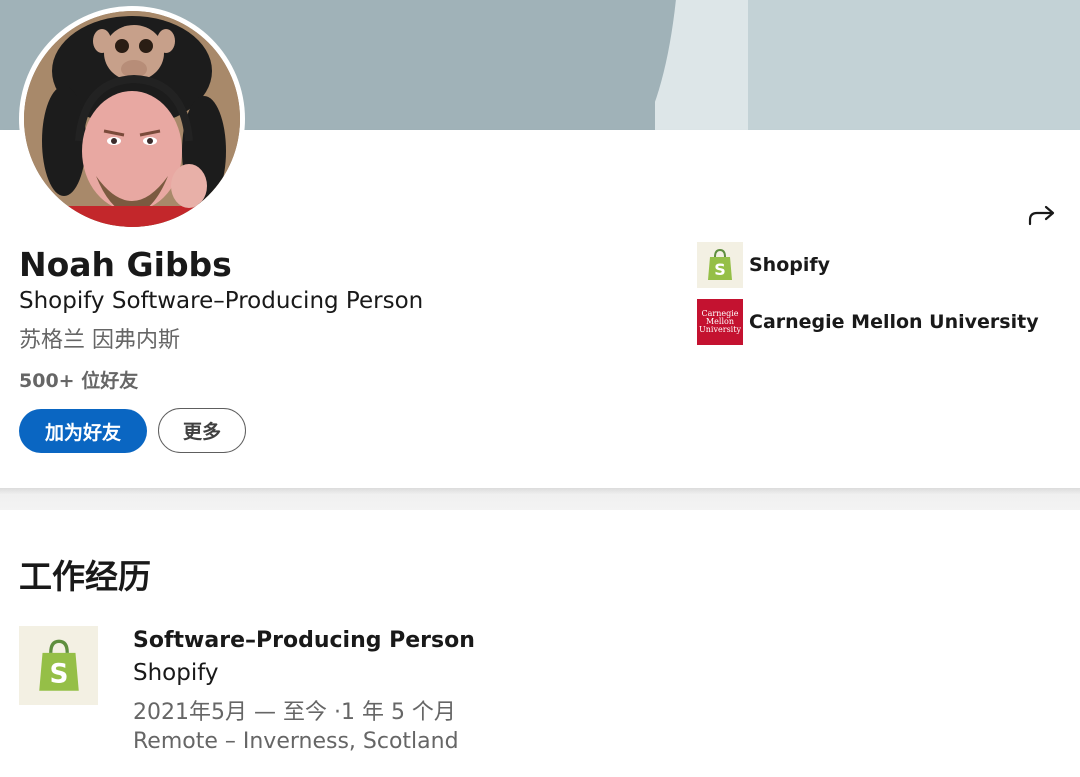 The height and width of the screenshot is (777, 1080). Describe the element at coordinates (914, 65) in the screenshot. I see `banner-shape` at that location.